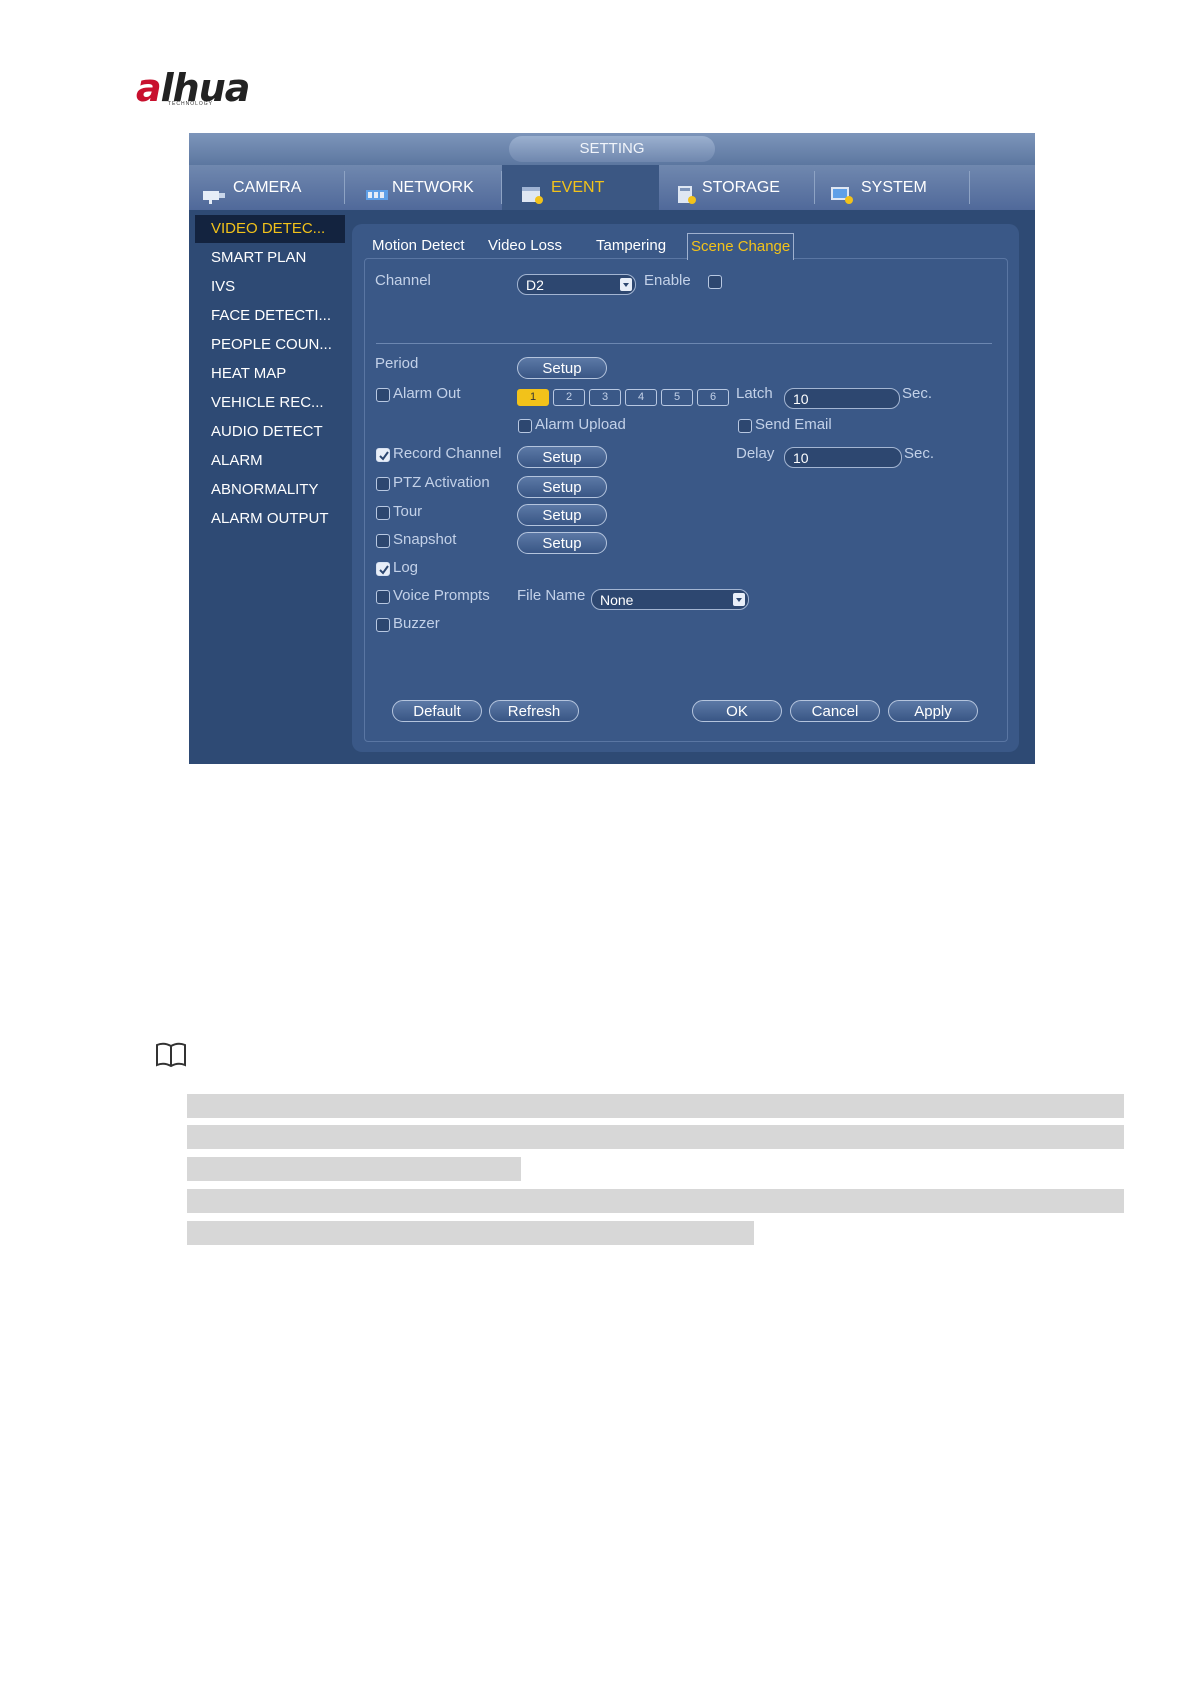 This screenshot has width=1191, height=1684. I want to click on tour-label: Tour, so click(408, 511).